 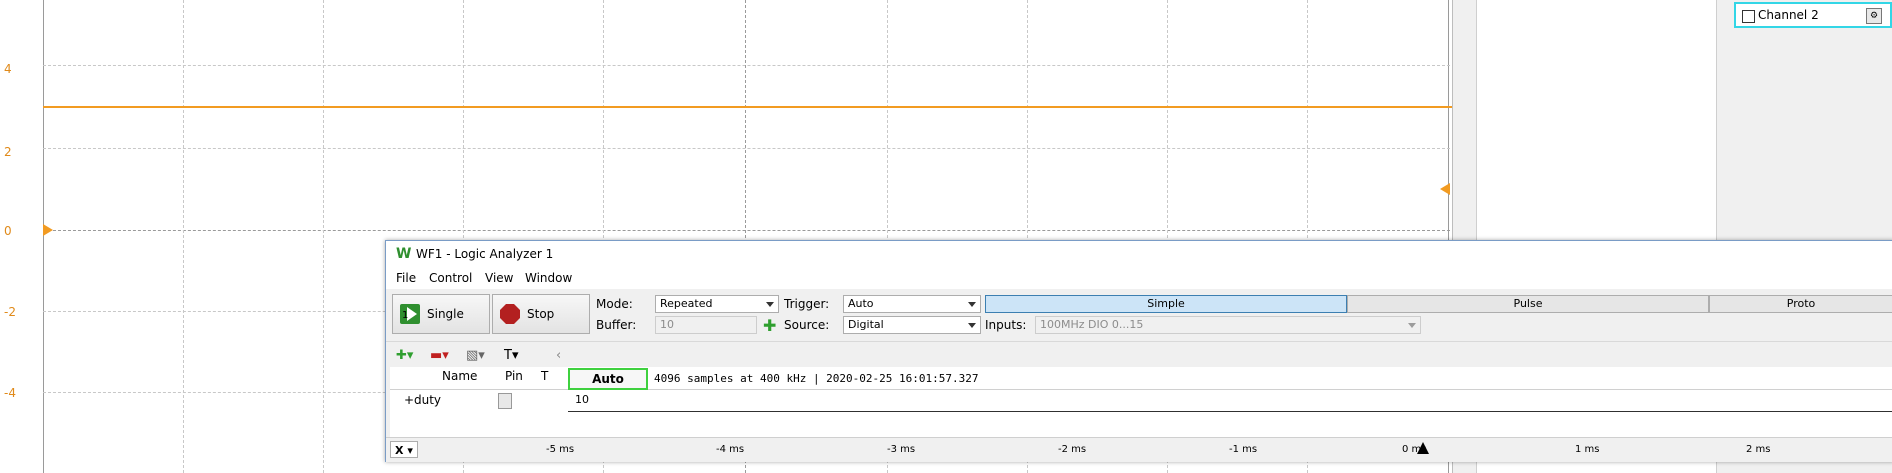 What do you see at coordinates (558, 355) in the screenshot?
I see `collapse-arrow-icon: ‹` at bounding box center [558, 355].